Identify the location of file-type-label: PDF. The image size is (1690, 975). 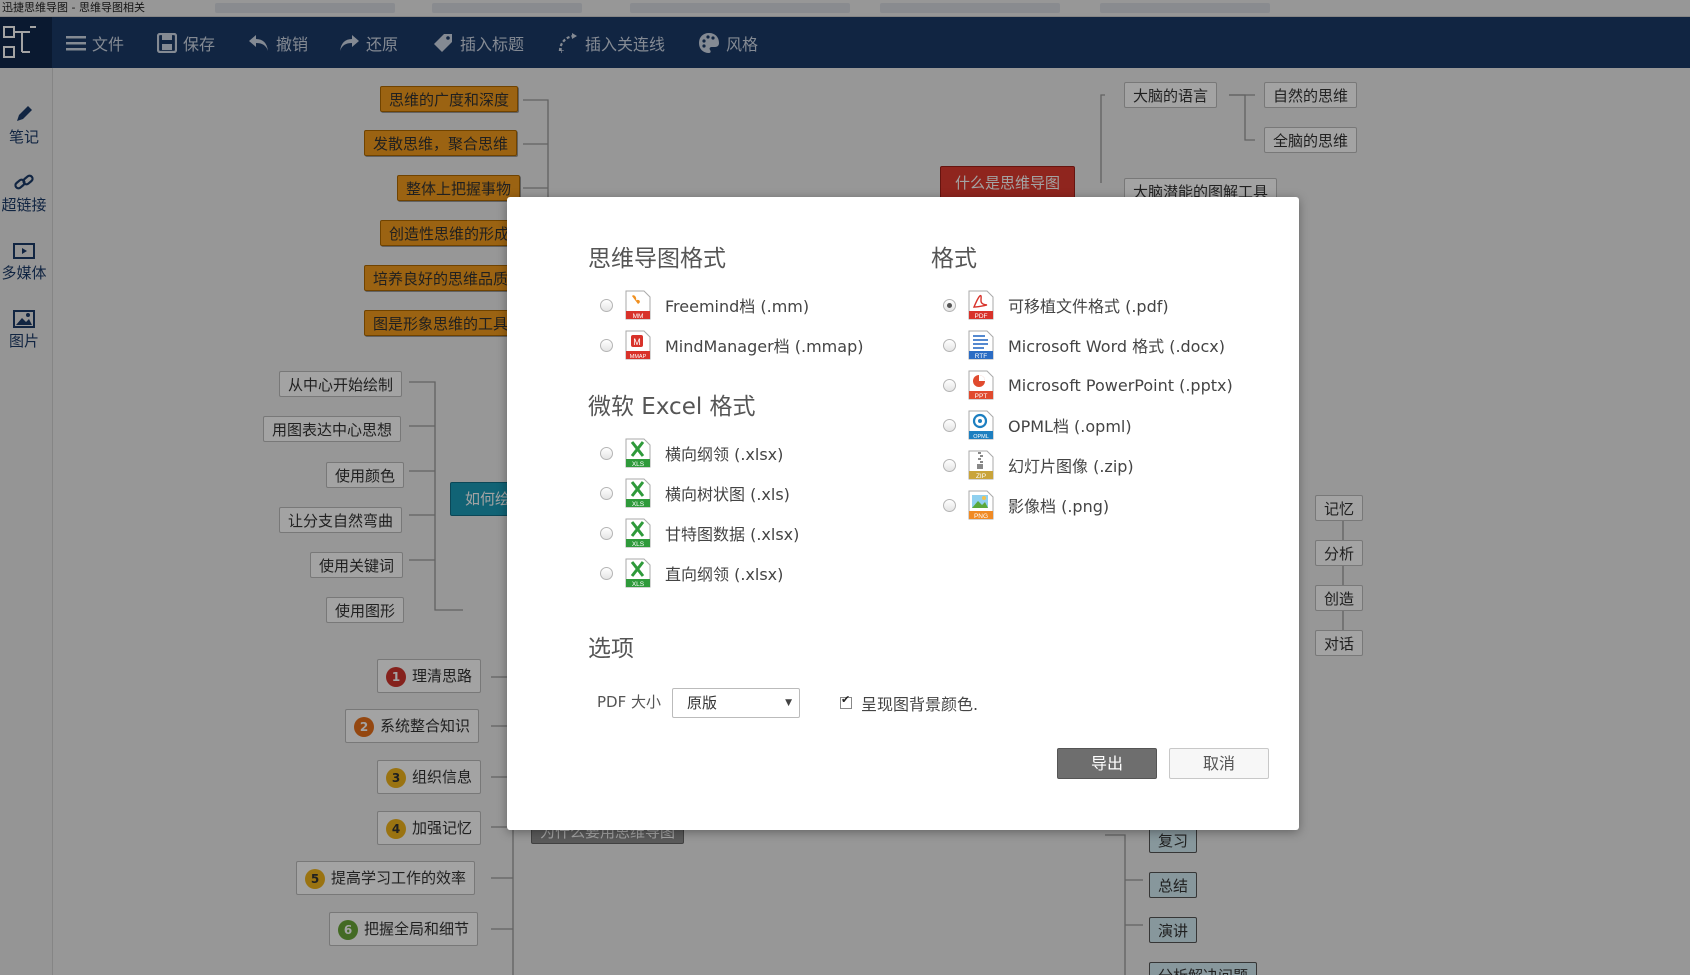
(981, 316).